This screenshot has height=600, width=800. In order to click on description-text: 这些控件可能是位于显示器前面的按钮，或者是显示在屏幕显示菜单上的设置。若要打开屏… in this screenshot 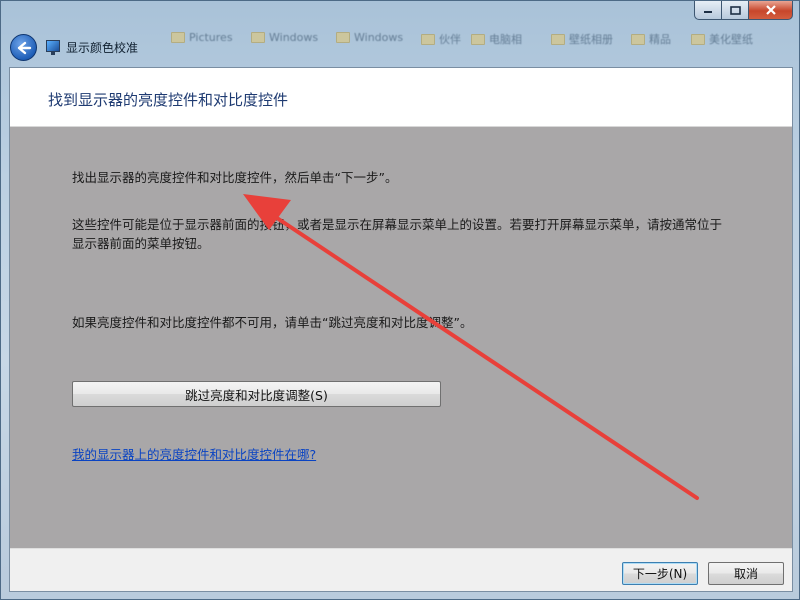, I will do `click(397, 234)`.